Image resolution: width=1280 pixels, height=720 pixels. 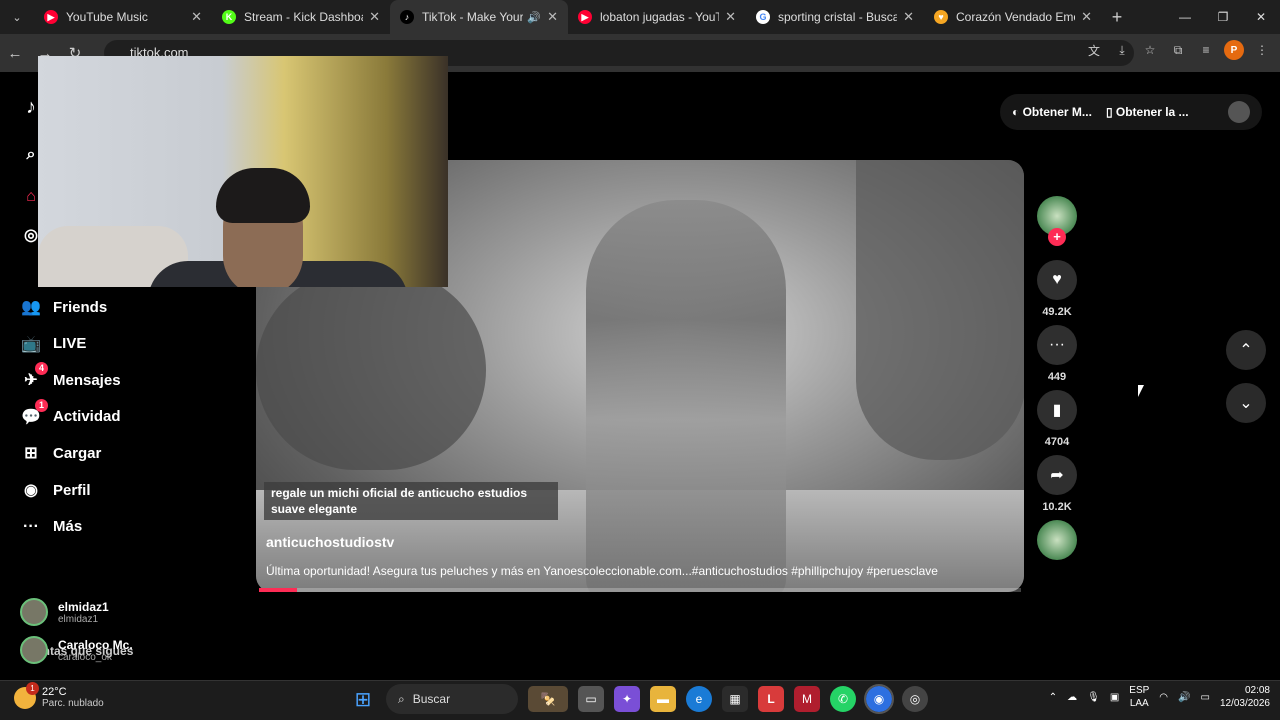 What do you see at coordinates (87, 417) in the screenshot?
I see `sidebar-item-label: Actividad` at bounding box center [87, 417].